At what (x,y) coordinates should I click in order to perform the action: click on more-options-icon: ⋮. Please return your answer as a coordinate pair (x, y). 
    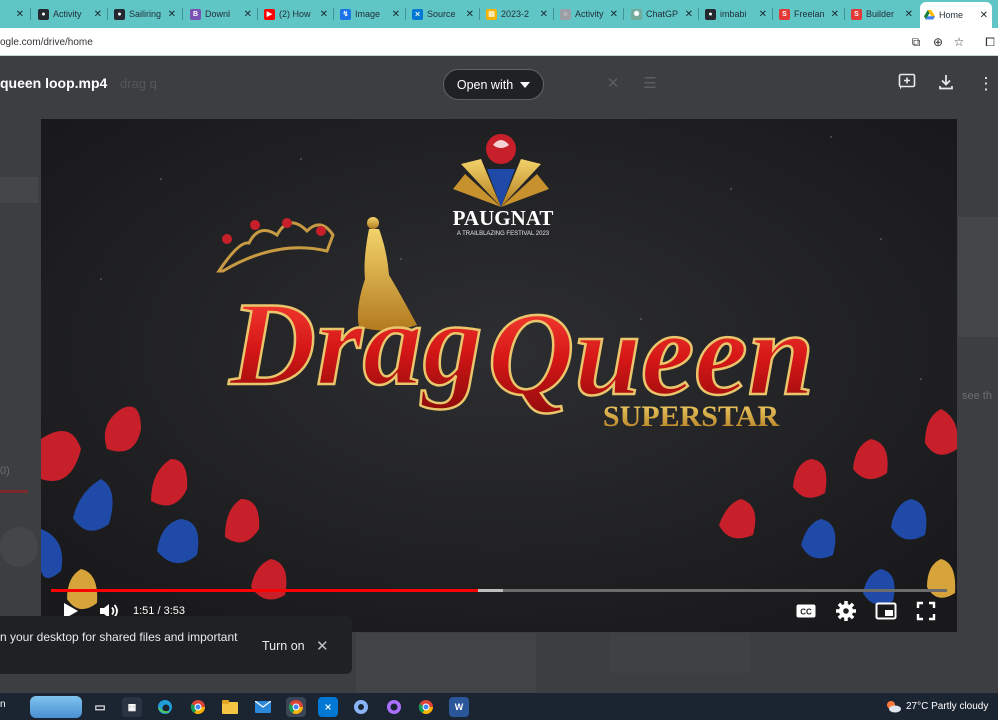
    Looking at the image, I should click on (986, 84).